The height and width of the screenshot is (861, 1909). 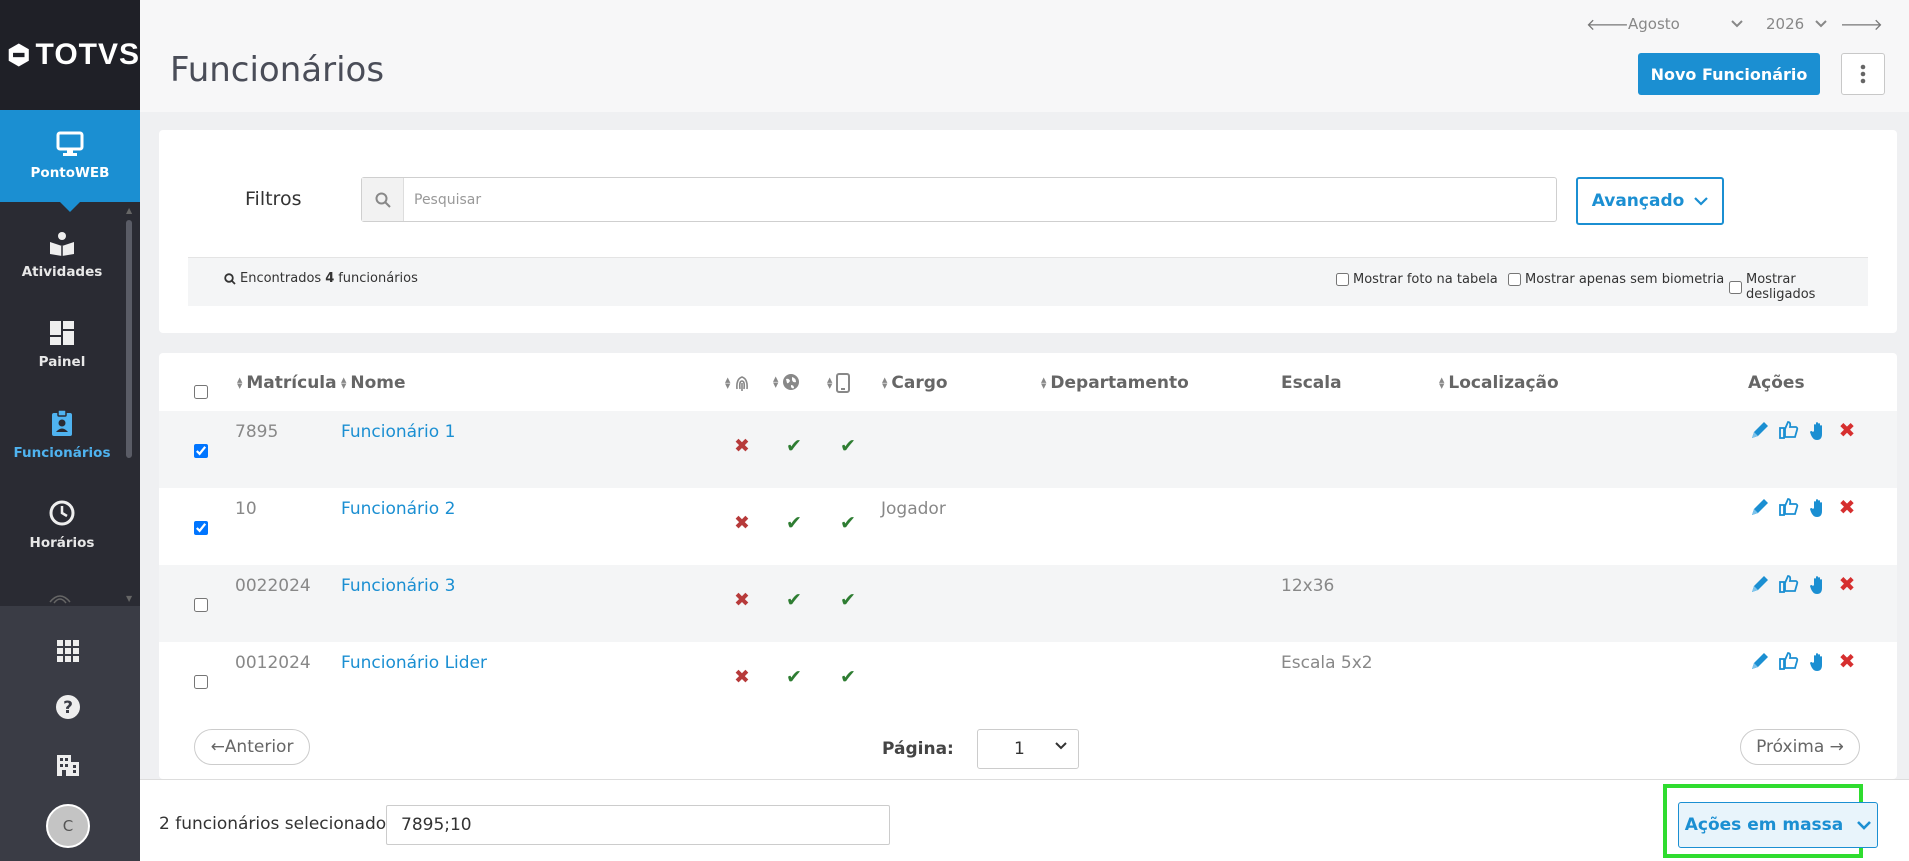 I want to click on nav-funcionarios: Funcionários, so click(x=62, y=435).